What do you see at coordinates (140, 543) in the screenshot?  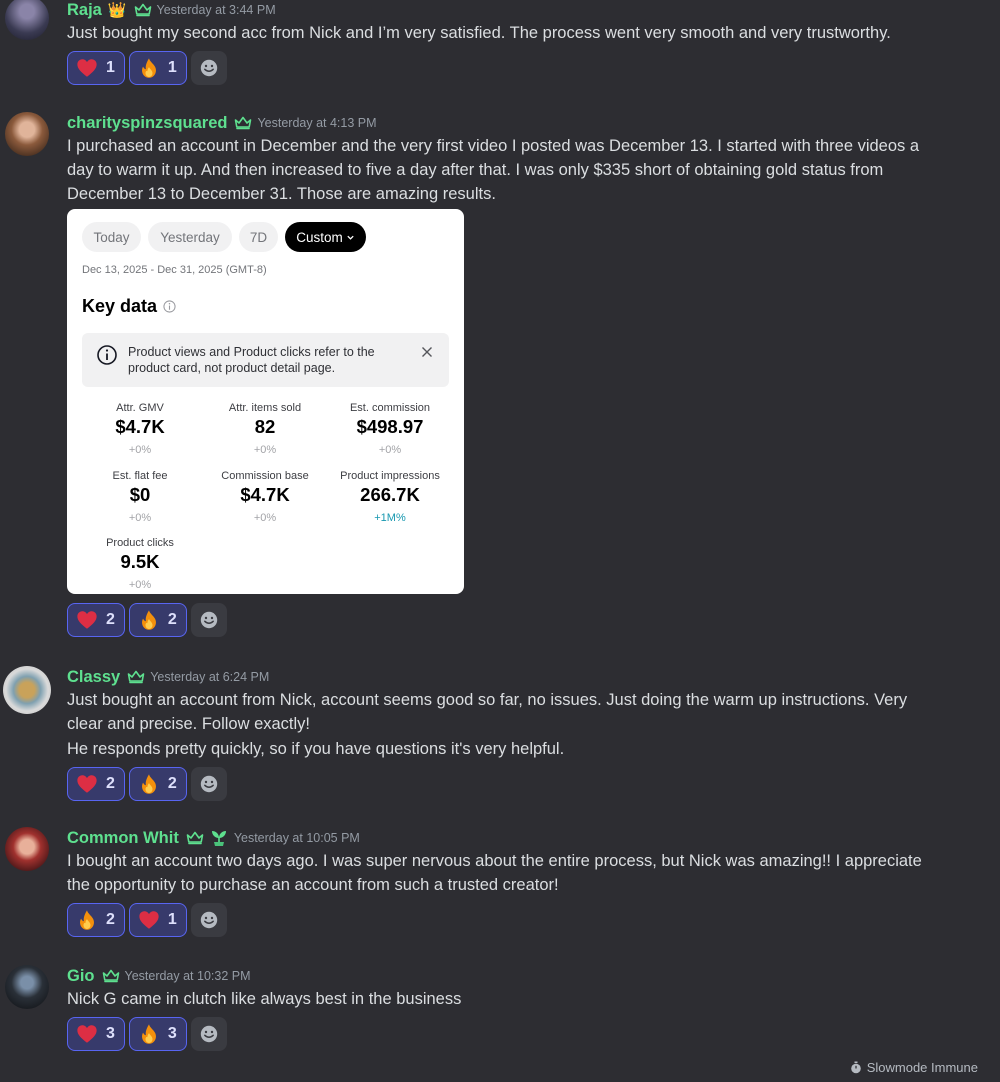 I see `metric-label: Product clicks` at bounding box center [140, 543].